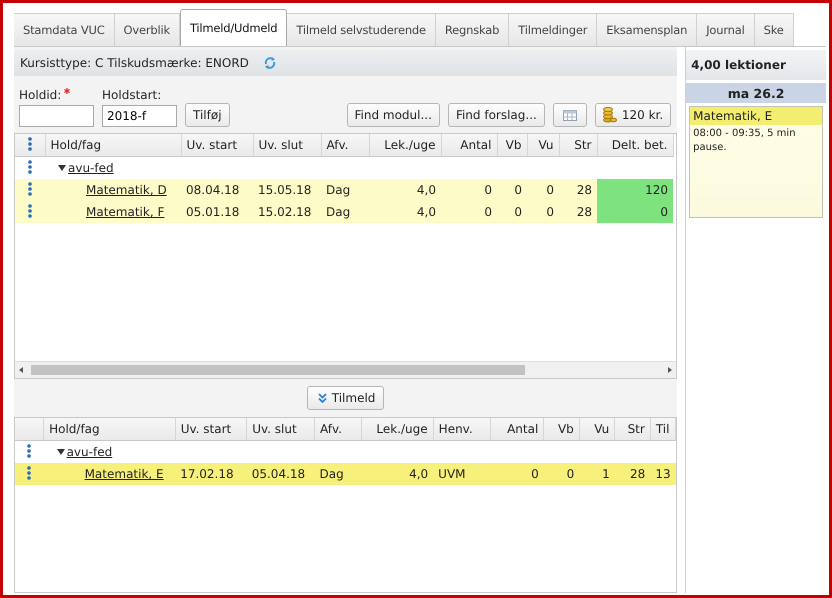  Describe the element at coordinates (147, 29) in the screenshot. I see `tab: Overblik` at that location.